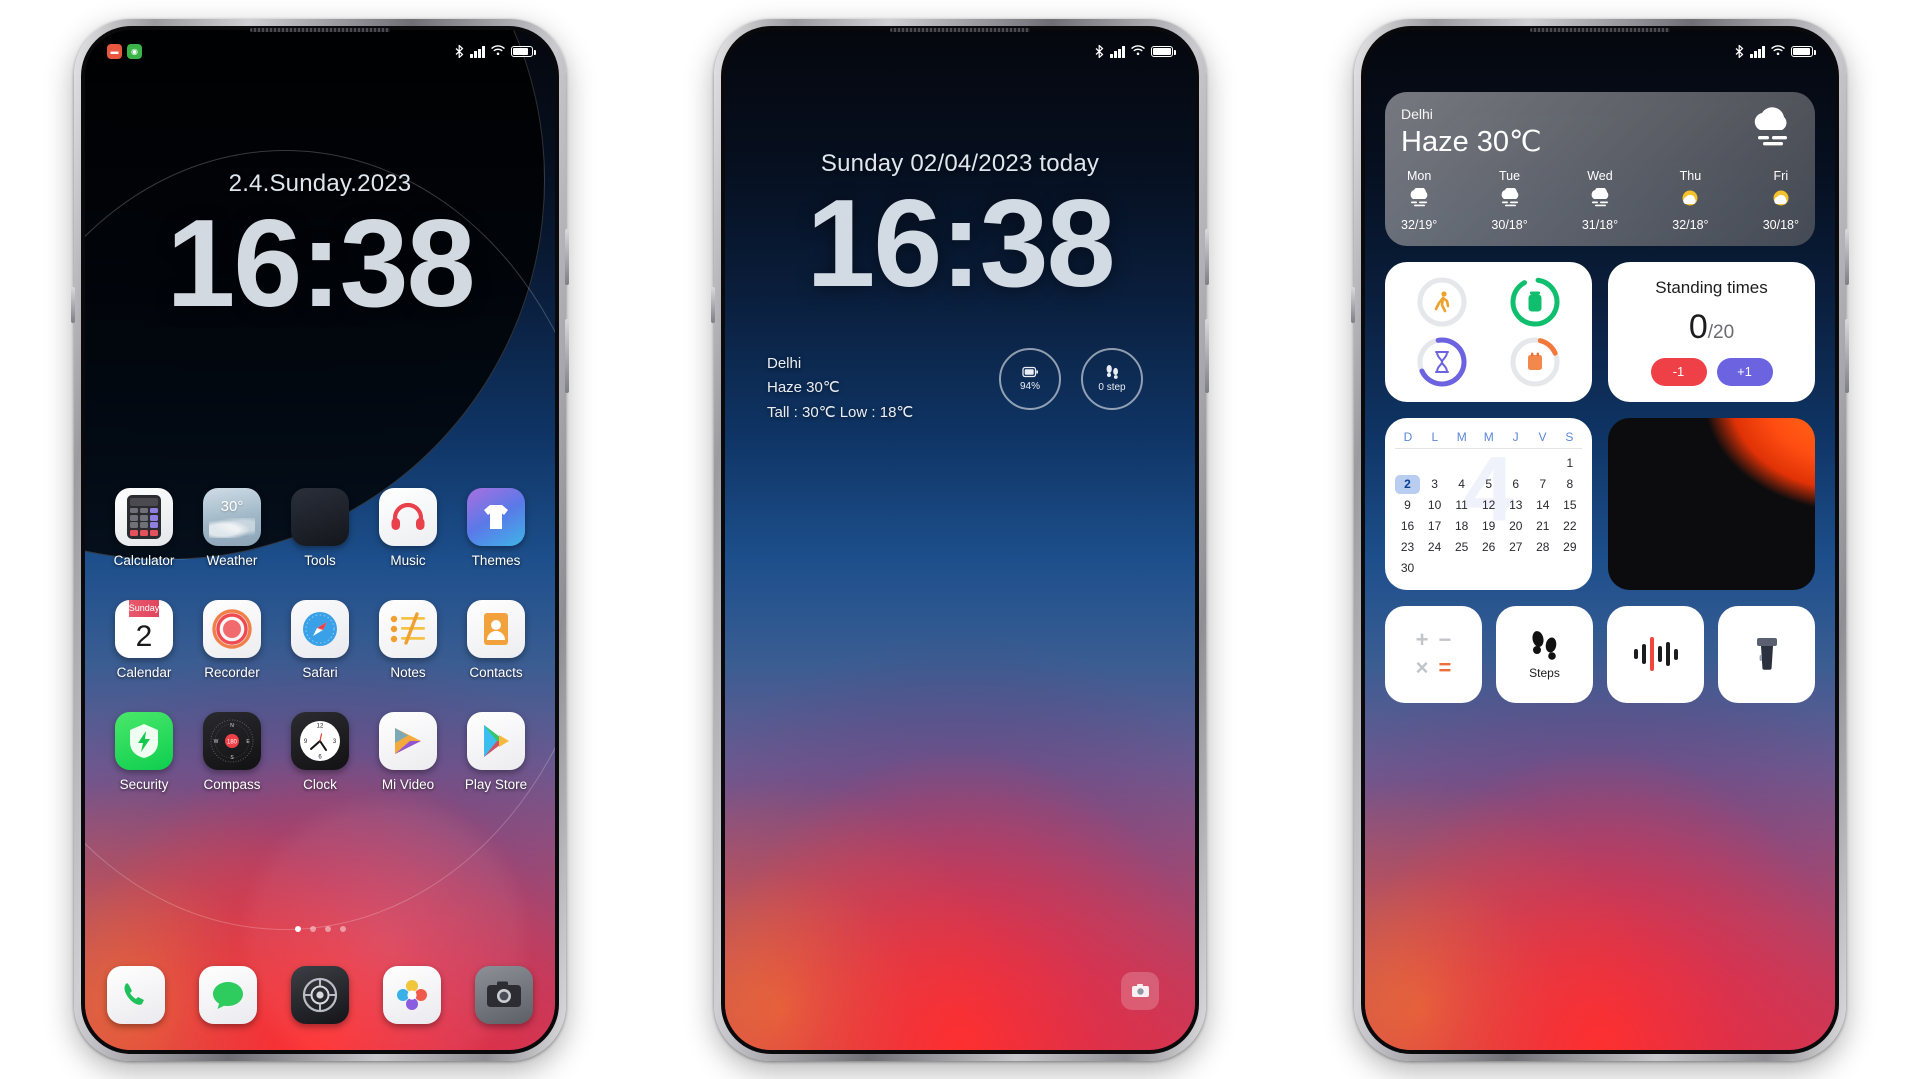 This screenshot has width=1920, height=1079. What do you see at coordinates (1544, 654) in the screenshot?
I see `steps-widget: Steps` at bounding box center [1544, 654].